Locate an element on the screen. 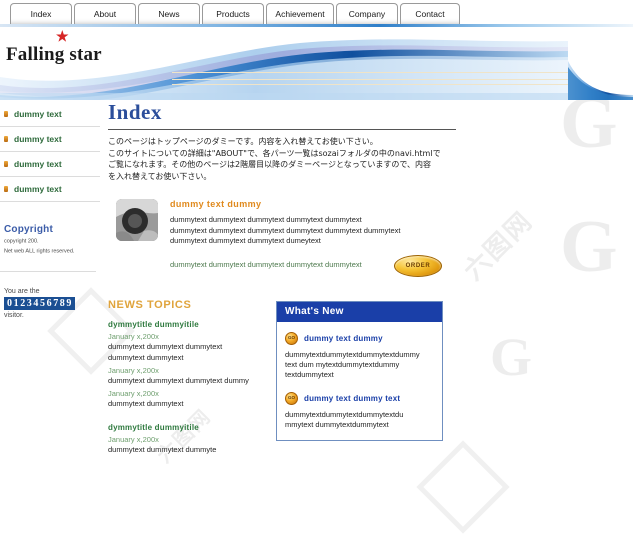  copyright-line-2: Net web ALL rights reserved. is located at coordinates (39, 251).